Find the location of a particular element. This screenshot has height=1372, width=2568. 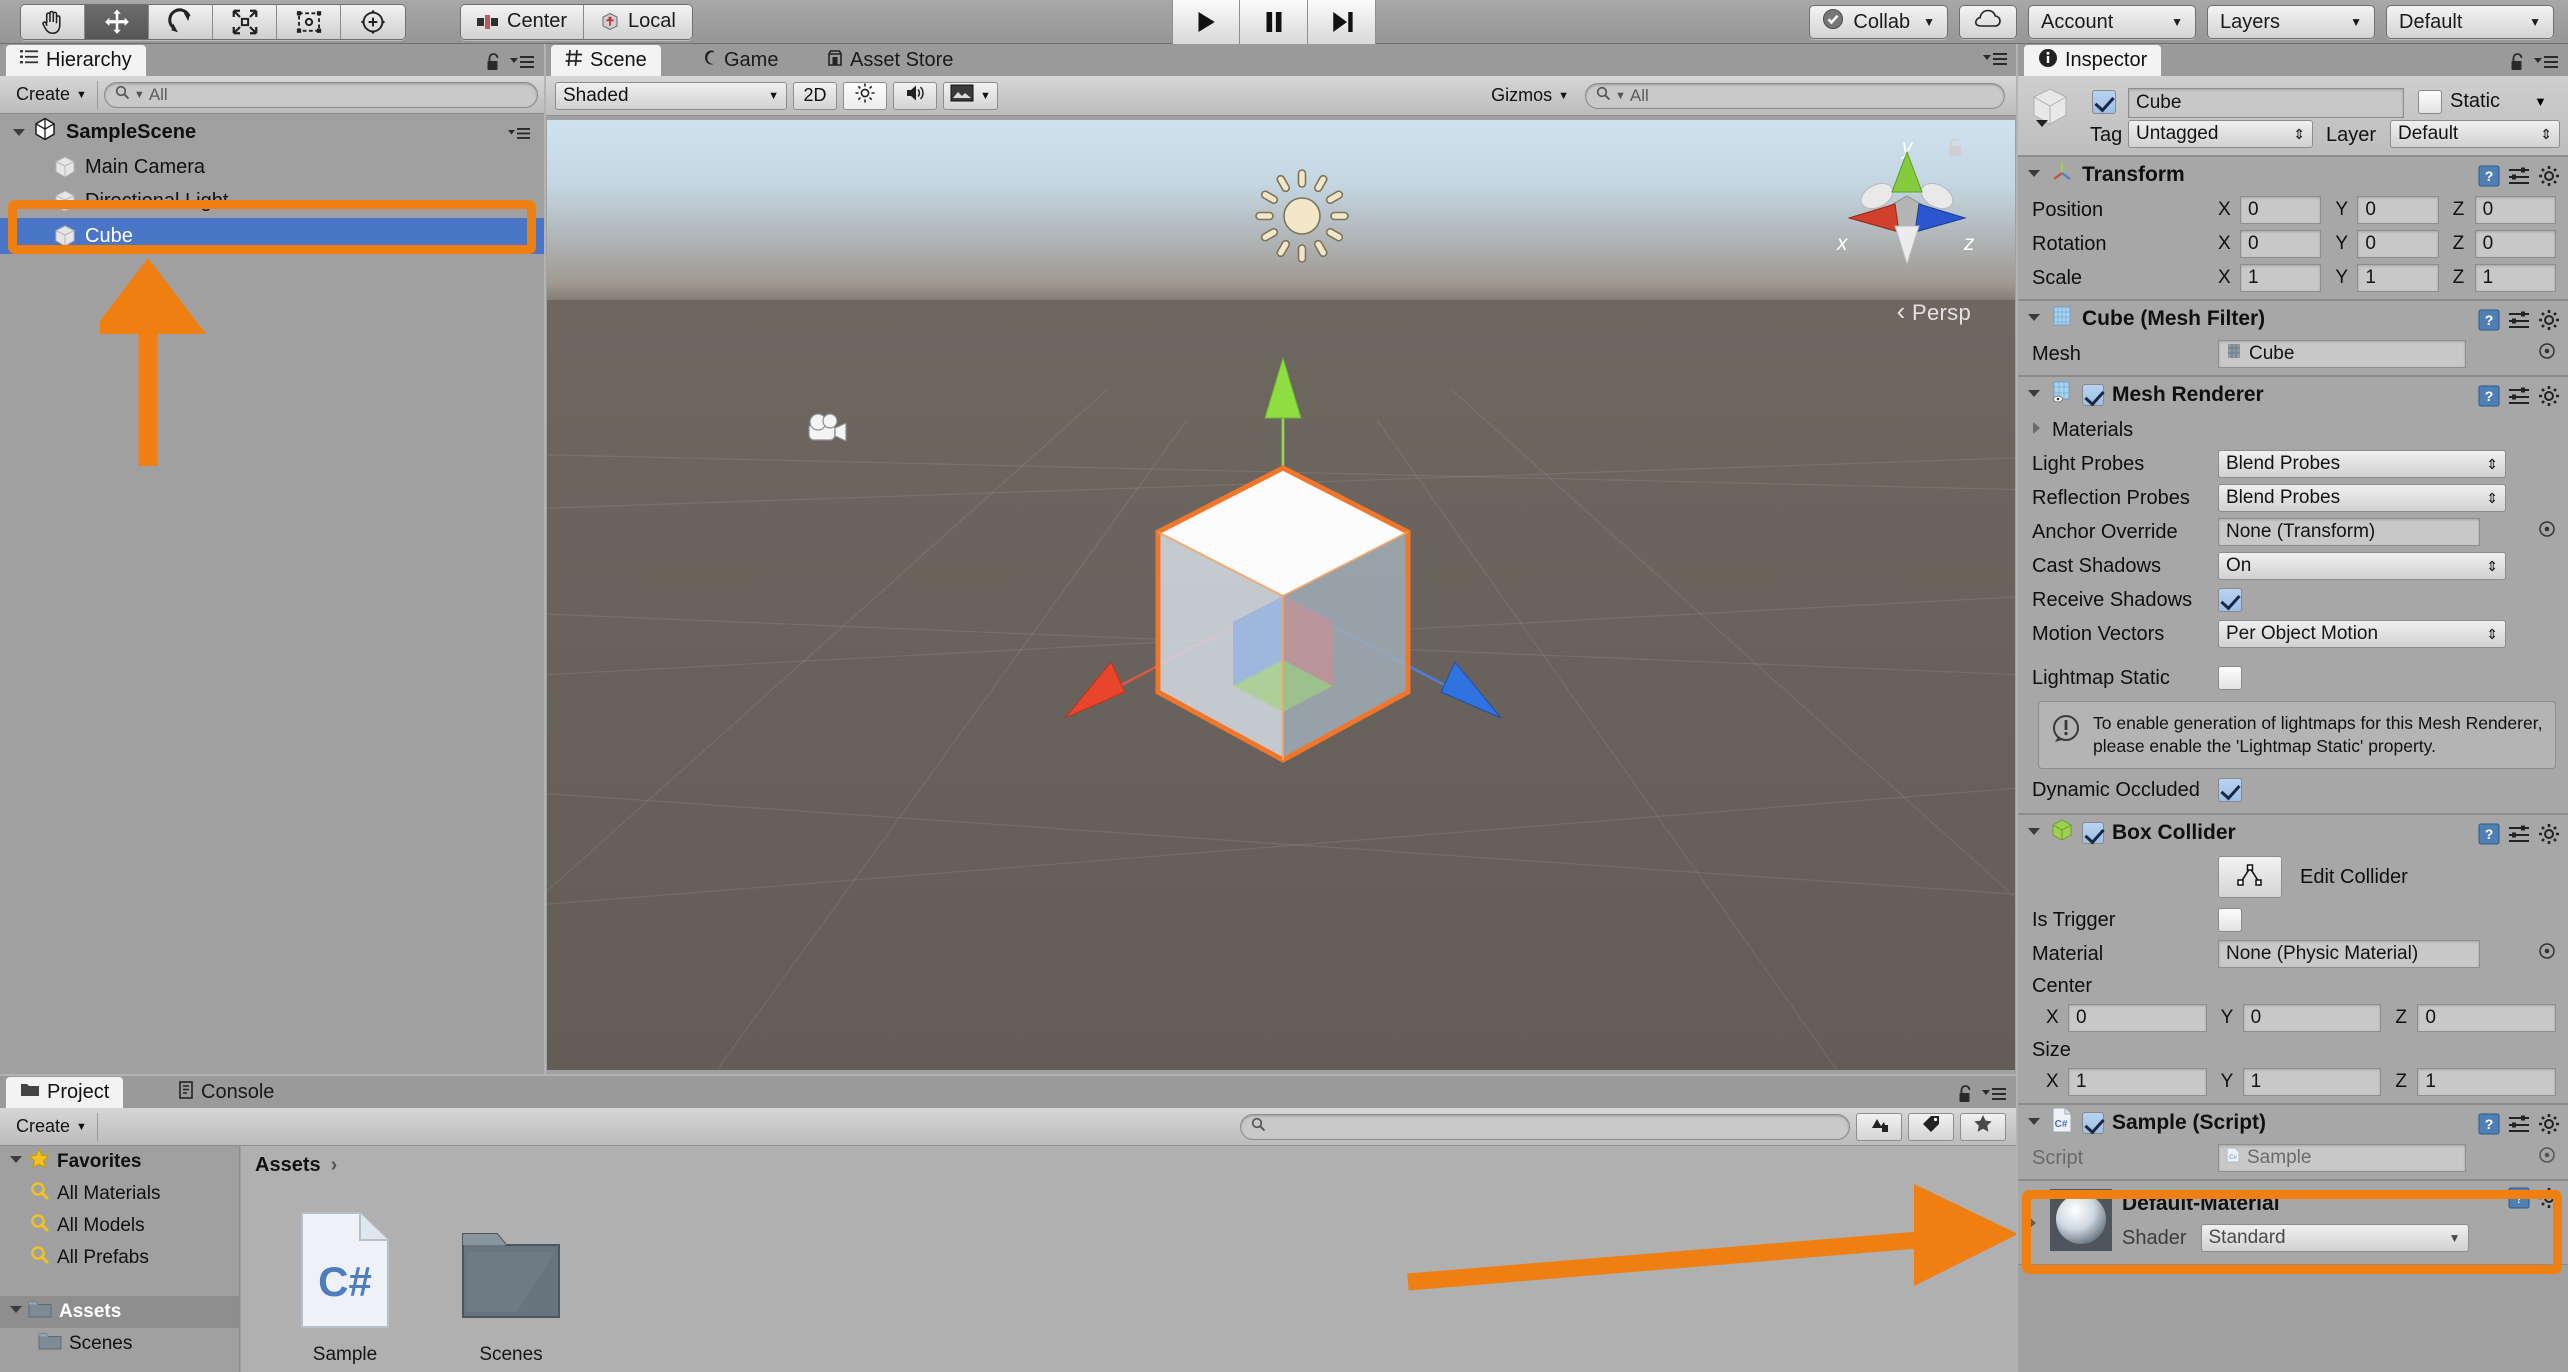

divider-scene-project is located at coordinates (1008, 1075).